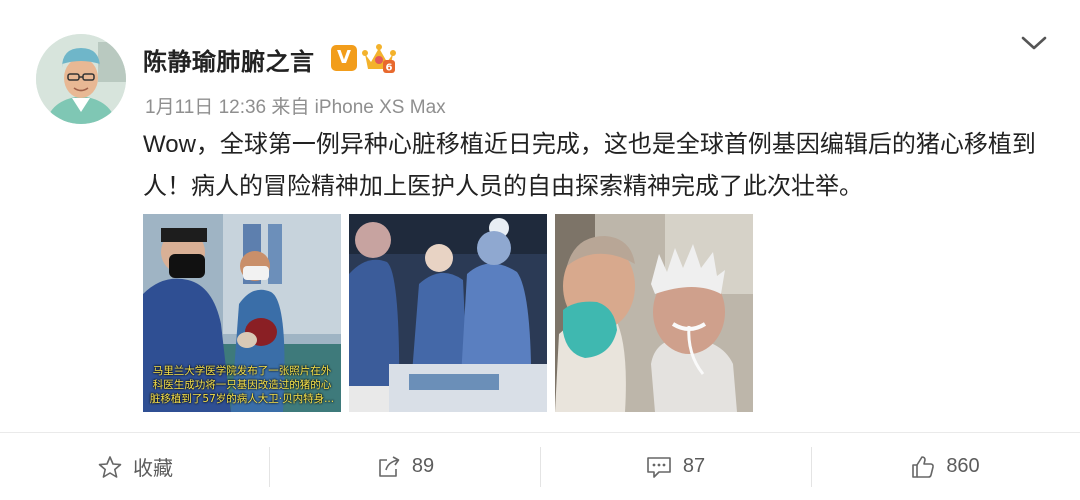  I want to click on like-button: 860, so click(945, 466).